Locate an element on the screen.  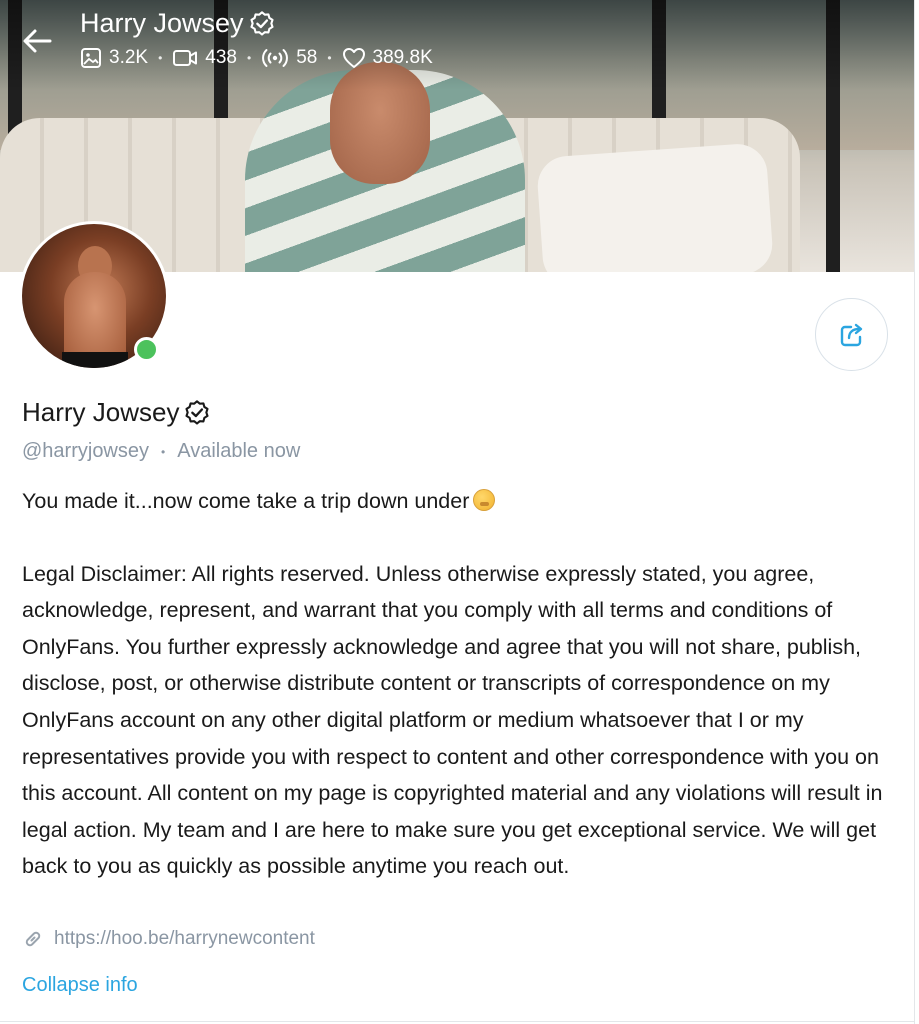
video-camera-icon is located at coordinates (185, 58).